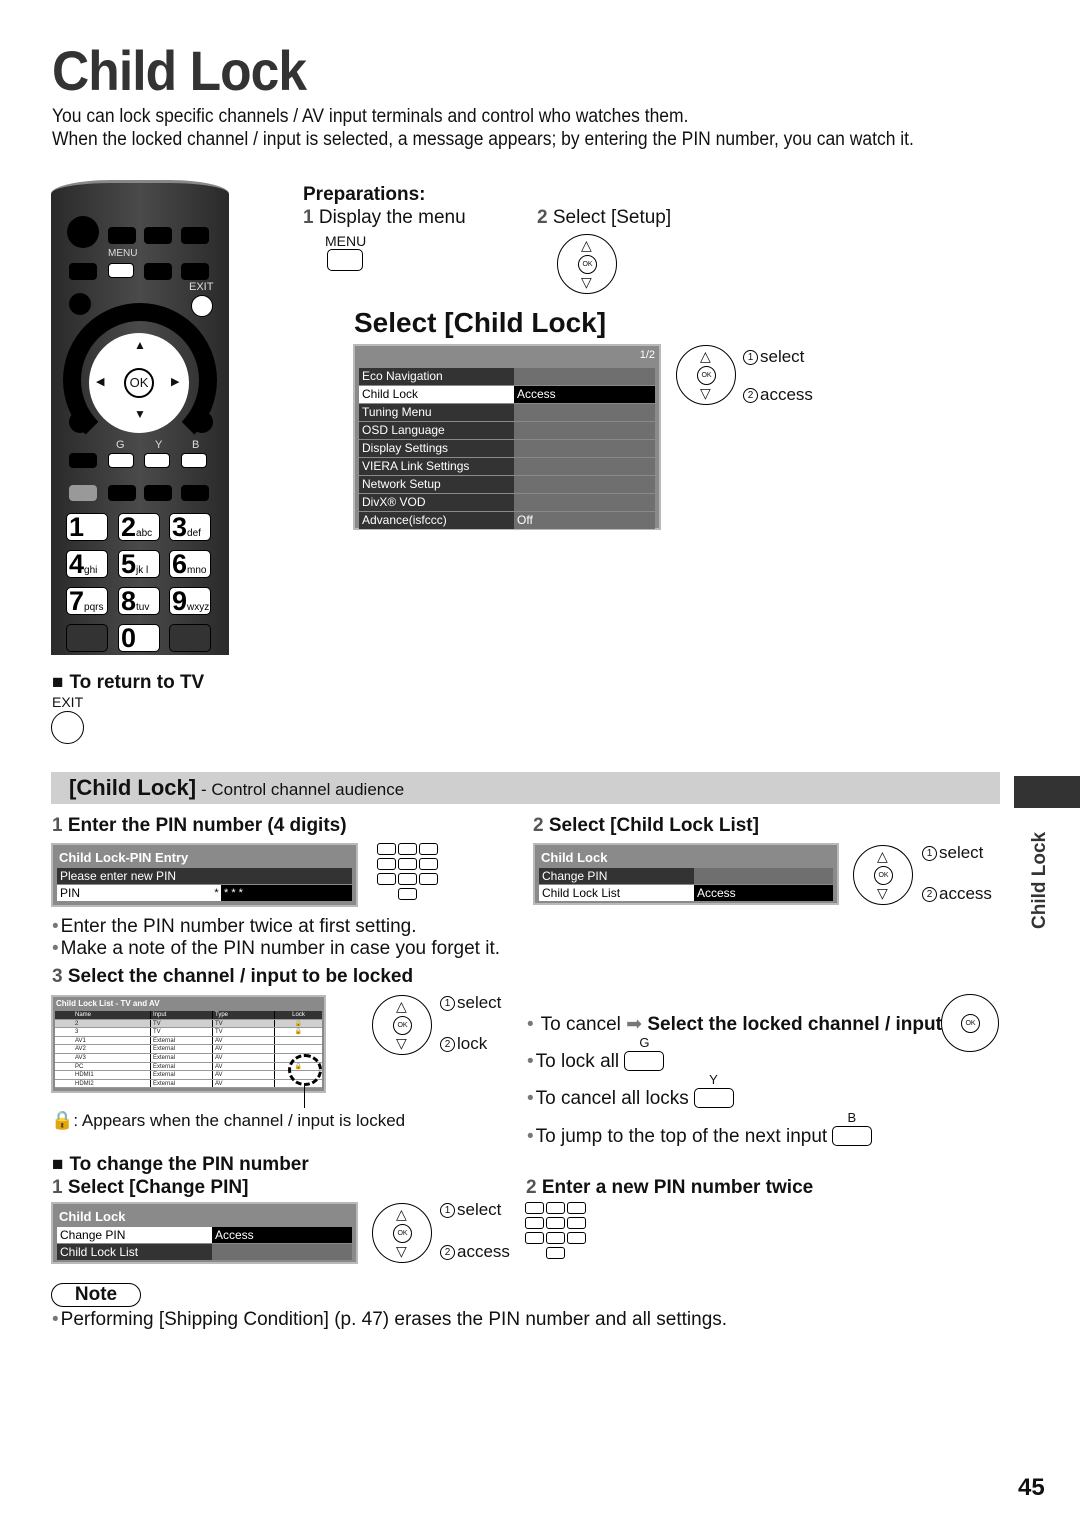 The width and height of the screenshot is (1080, 1532). What do you see at coordinates (507, 520) in the screenshot?
I see `menu-item-advance-isfccc: Advance(isfccc) Off` at bounding box center [507, 520].